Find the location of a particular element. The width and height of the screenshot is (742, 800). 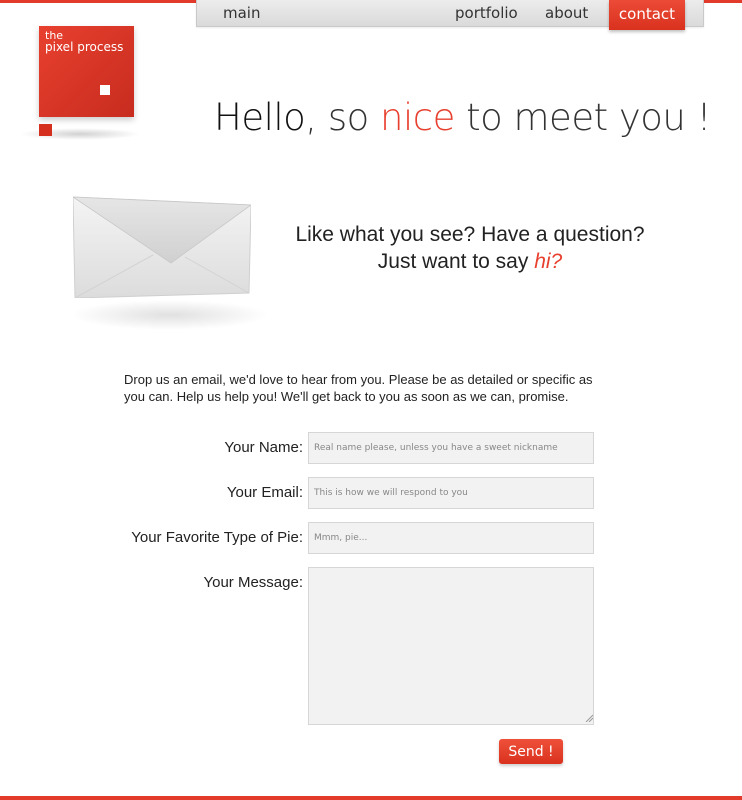

tagline-line-2: Just want to say hi? is located at coordinates (470, 261).